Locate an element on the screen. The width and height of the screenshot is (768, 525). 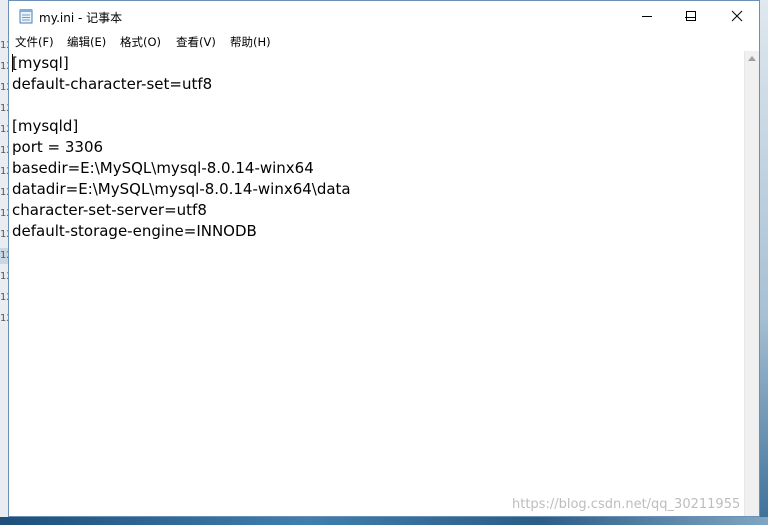
close-button is located at coordinates (737, 15).